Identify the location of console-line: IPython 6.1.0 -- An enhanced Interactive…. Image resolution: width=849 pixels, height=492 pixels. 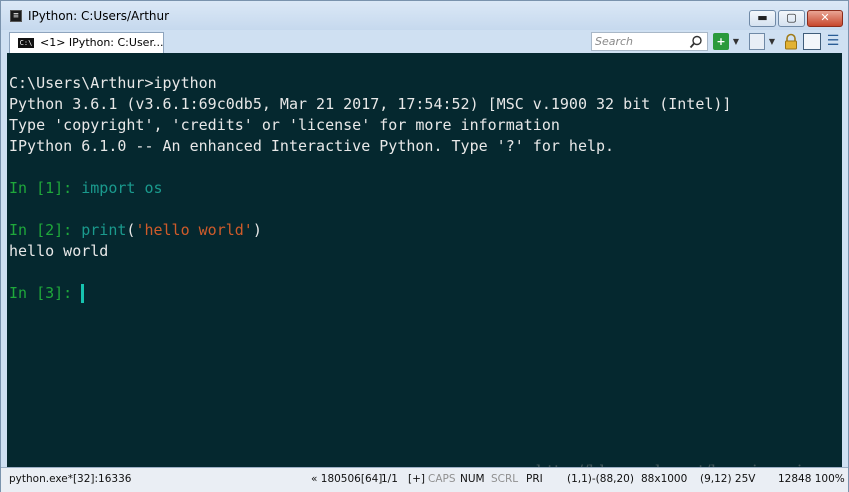
(312, 146).